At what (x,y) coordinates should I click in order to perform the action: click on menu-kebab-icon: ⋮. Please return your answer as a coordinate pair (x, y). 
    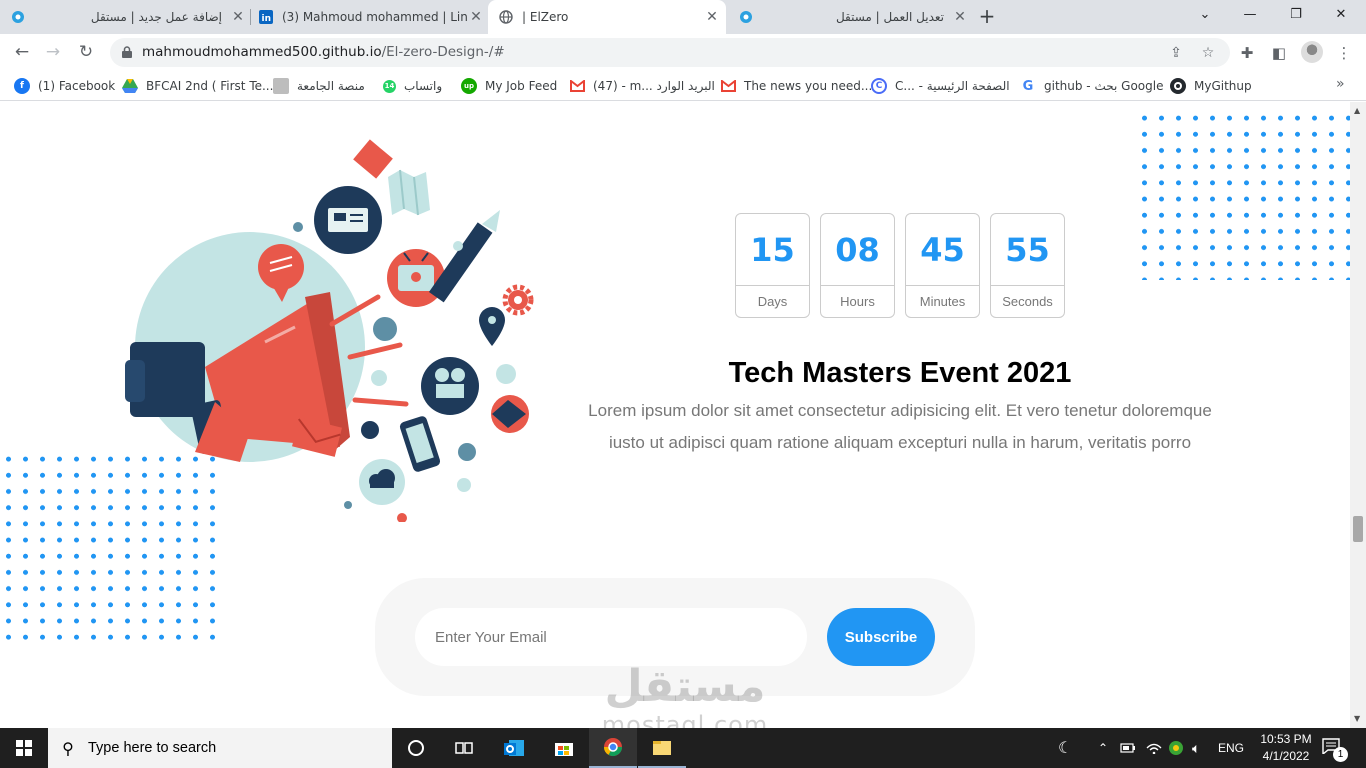
    Looking at the image, I should click on (1344, 53).